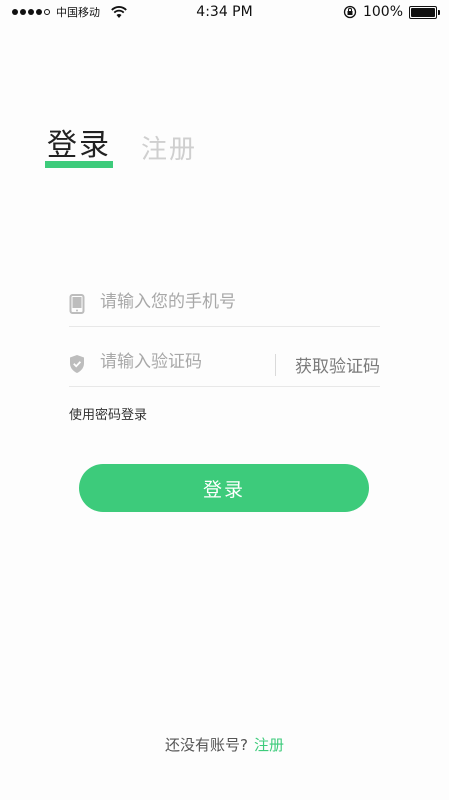  I want to click on code-field: 获取验证码, so click(224, 364).